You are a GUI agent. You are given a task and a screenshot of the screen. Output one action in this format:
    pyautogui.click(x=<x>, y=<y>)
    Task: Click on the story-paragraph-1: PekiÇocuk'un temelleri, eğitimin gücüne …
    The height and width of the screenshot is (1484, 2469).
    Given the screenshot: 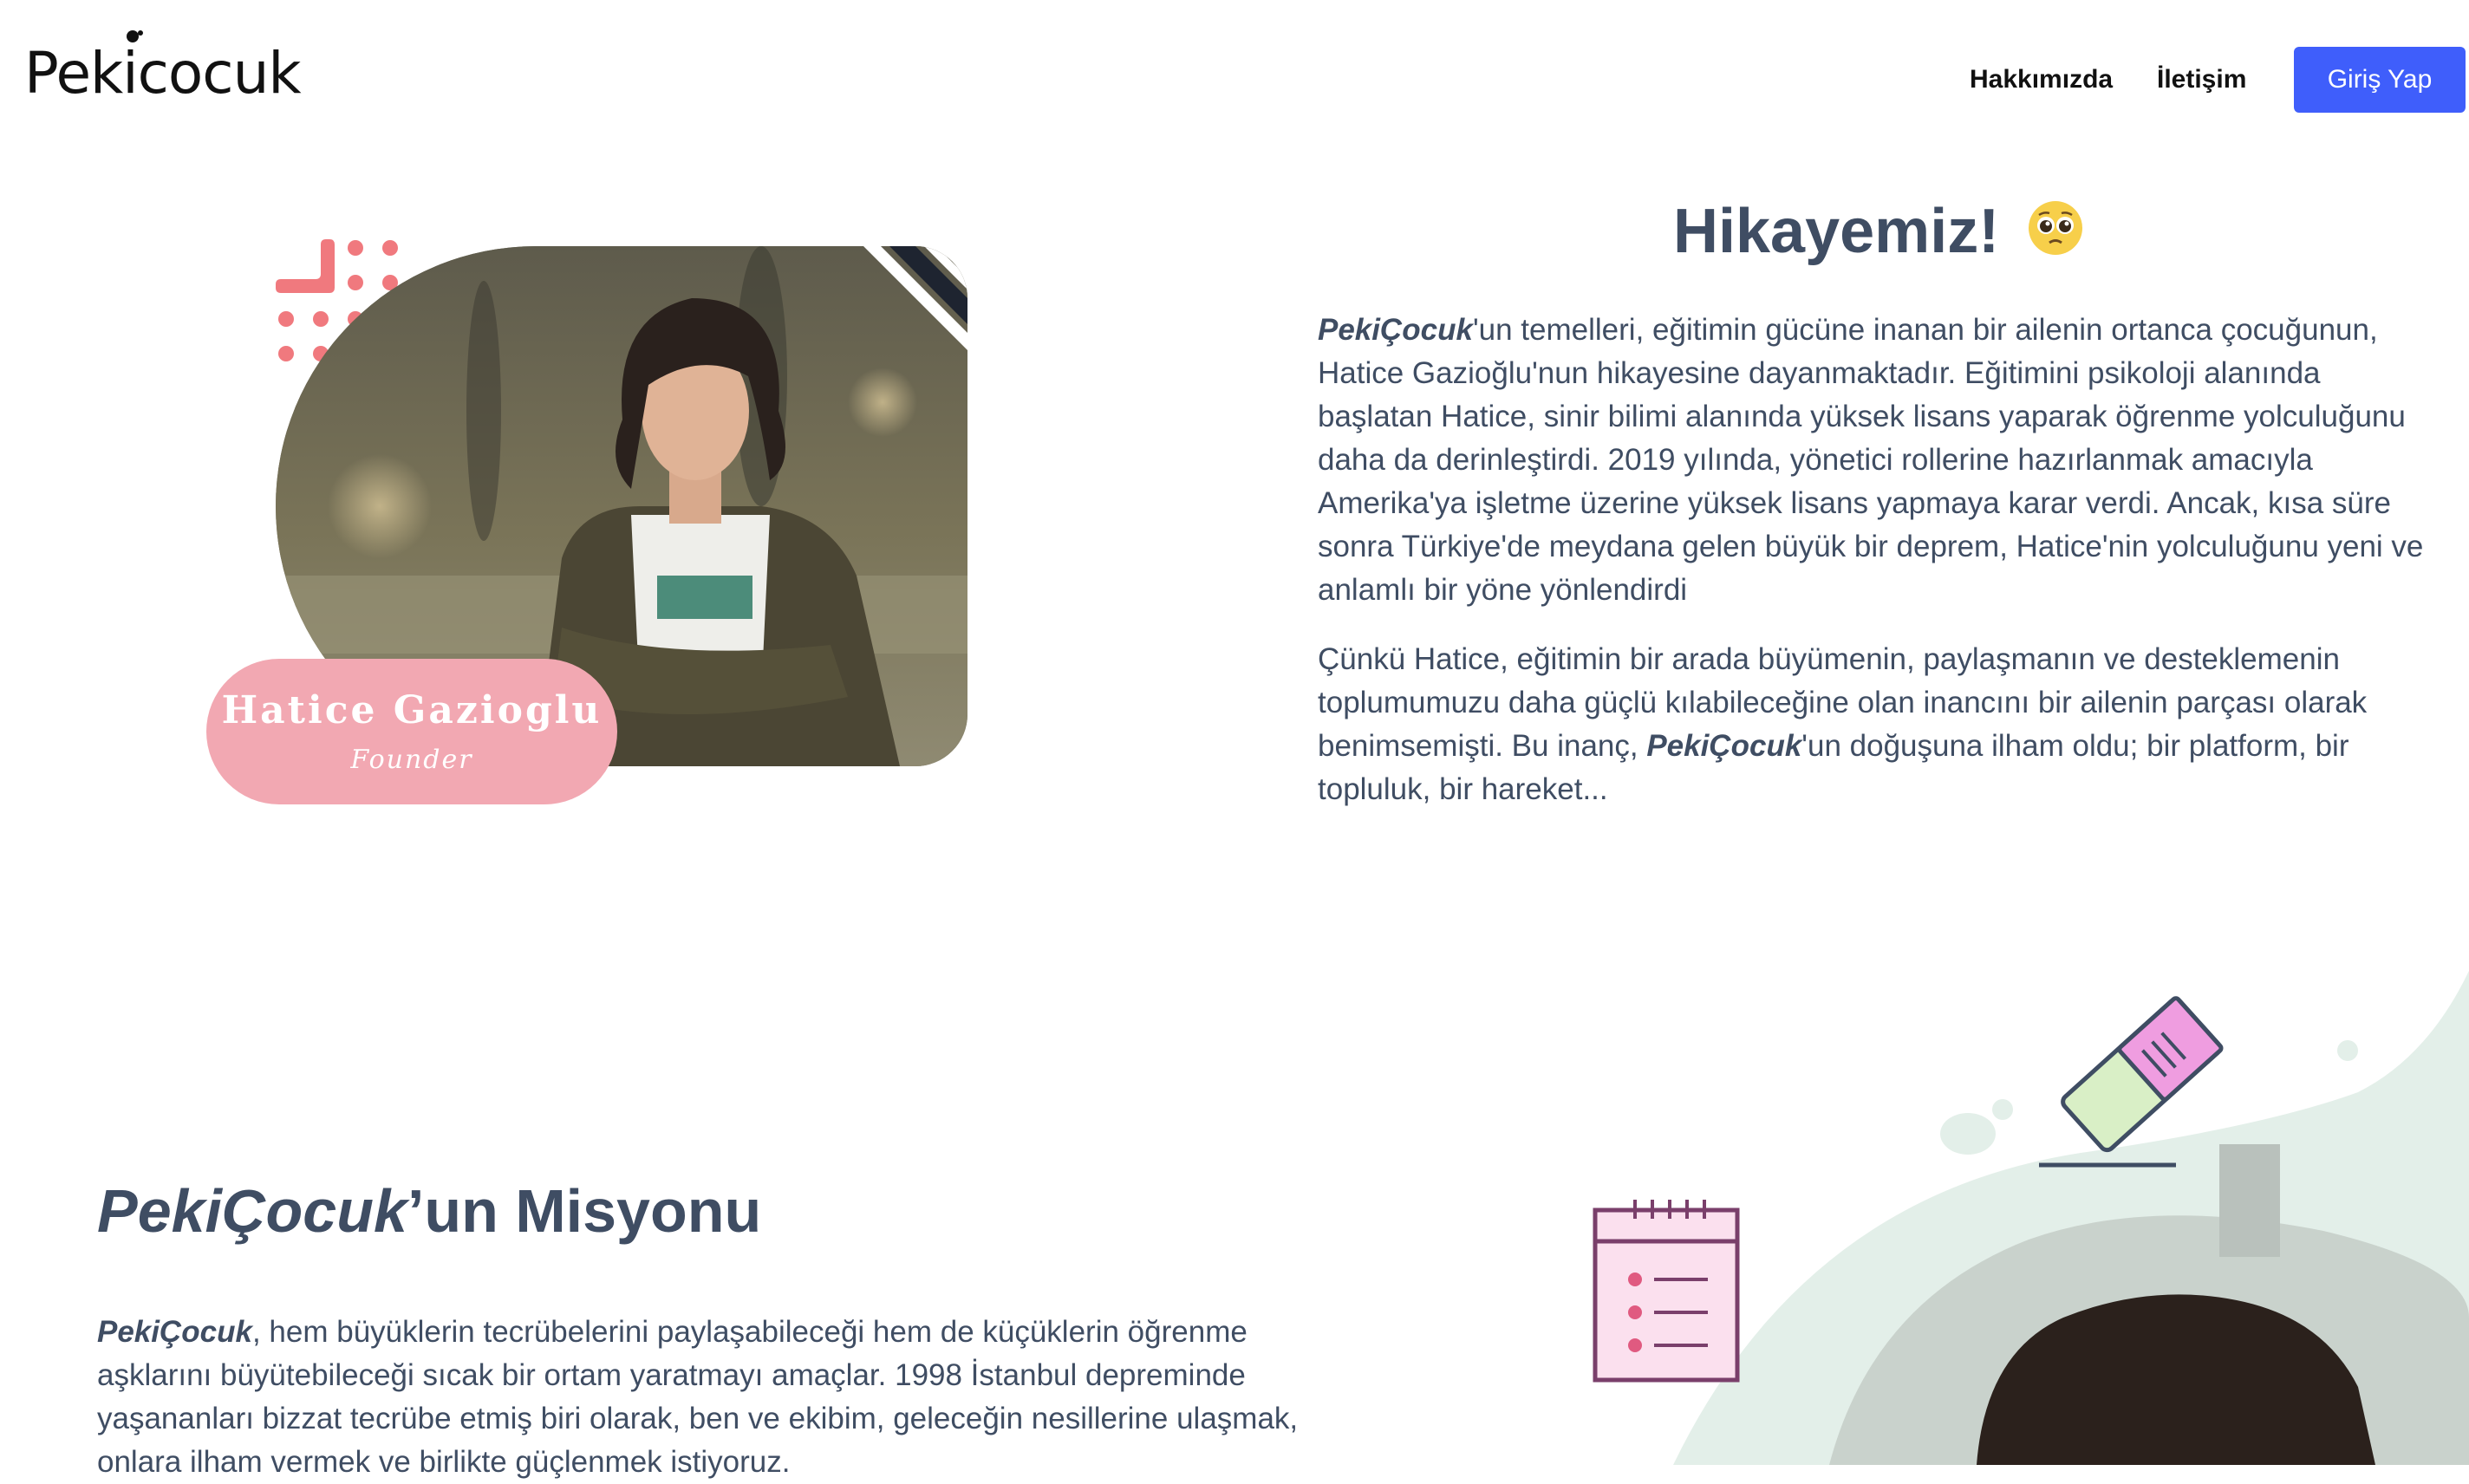 What is the action you would take?
    pyautogui.click(x=1877, y=460)
    